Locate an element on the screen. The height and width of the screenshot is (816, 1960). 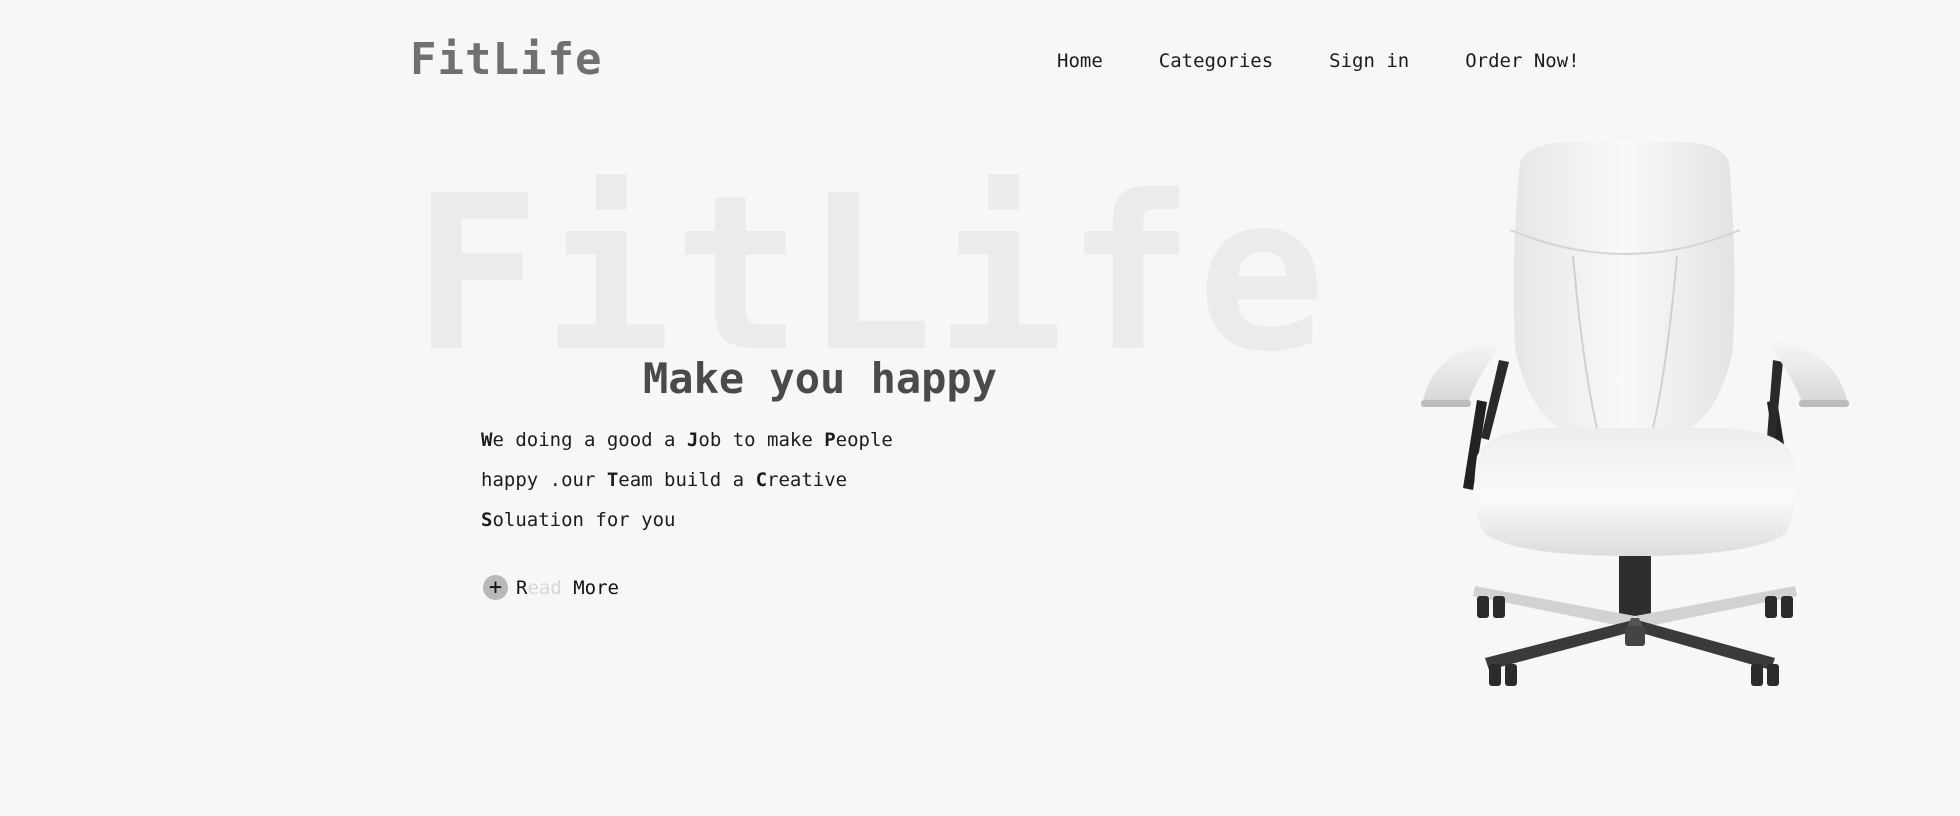
plus-icon: + is located at coordinates (495, 587).